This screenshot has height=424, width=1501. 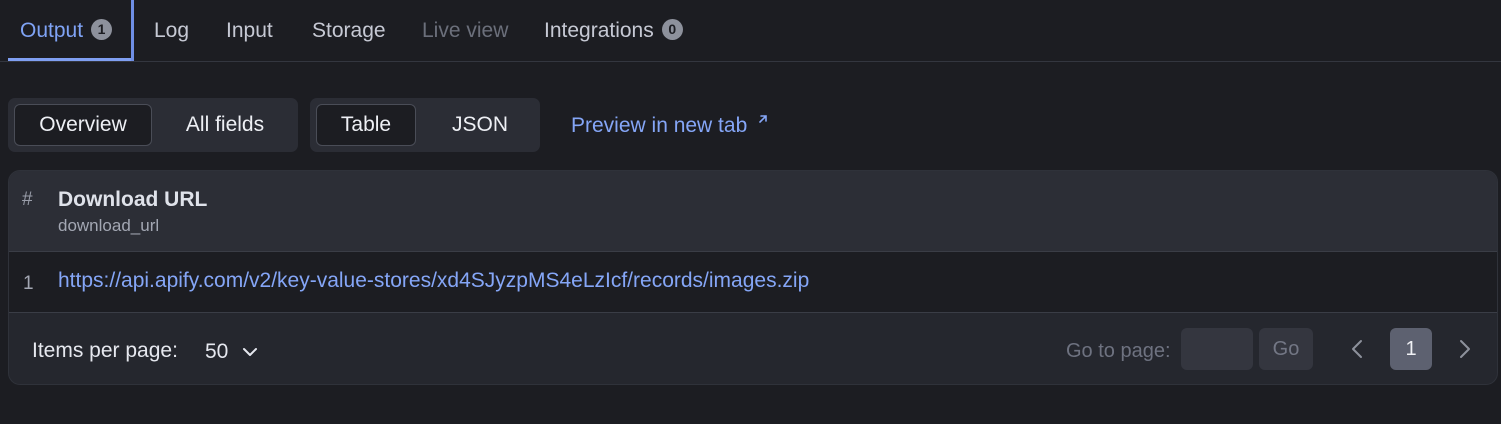 I want to click on format-toggle-group: Table JSON, so click(x=425, y=125).